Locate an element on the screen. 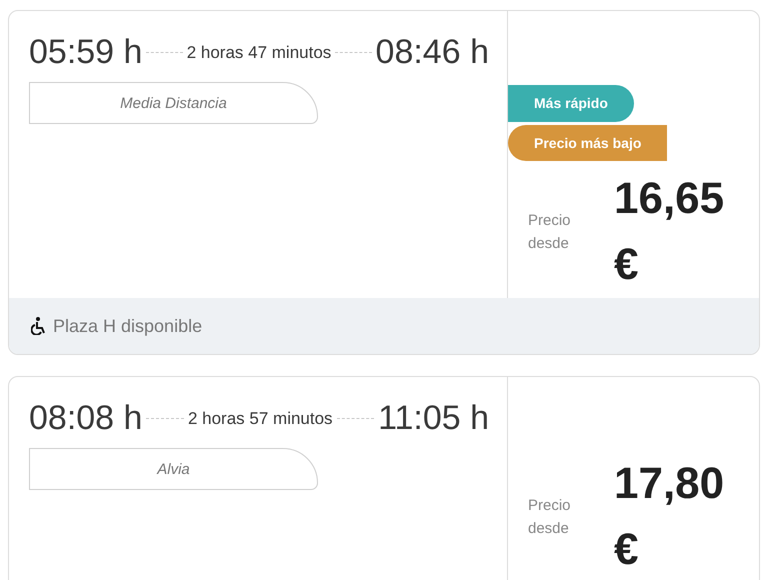 This screenshot has width=768, height=580. trip-tag: Precio más bajo is located at coordinates (588, 142).